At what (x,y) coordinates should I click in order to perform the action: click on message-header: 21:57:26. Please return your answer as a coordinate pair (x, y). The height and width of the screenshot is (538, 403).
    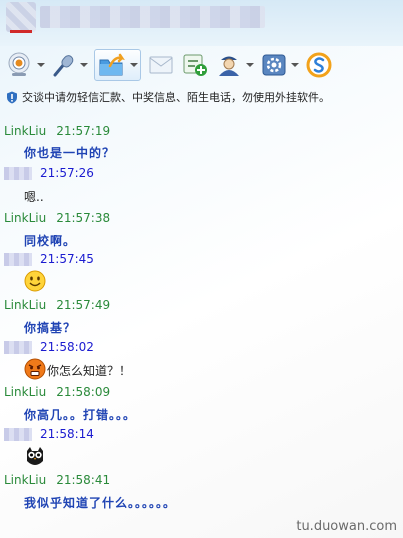
    Looking at the image, I should click on (49, 173).